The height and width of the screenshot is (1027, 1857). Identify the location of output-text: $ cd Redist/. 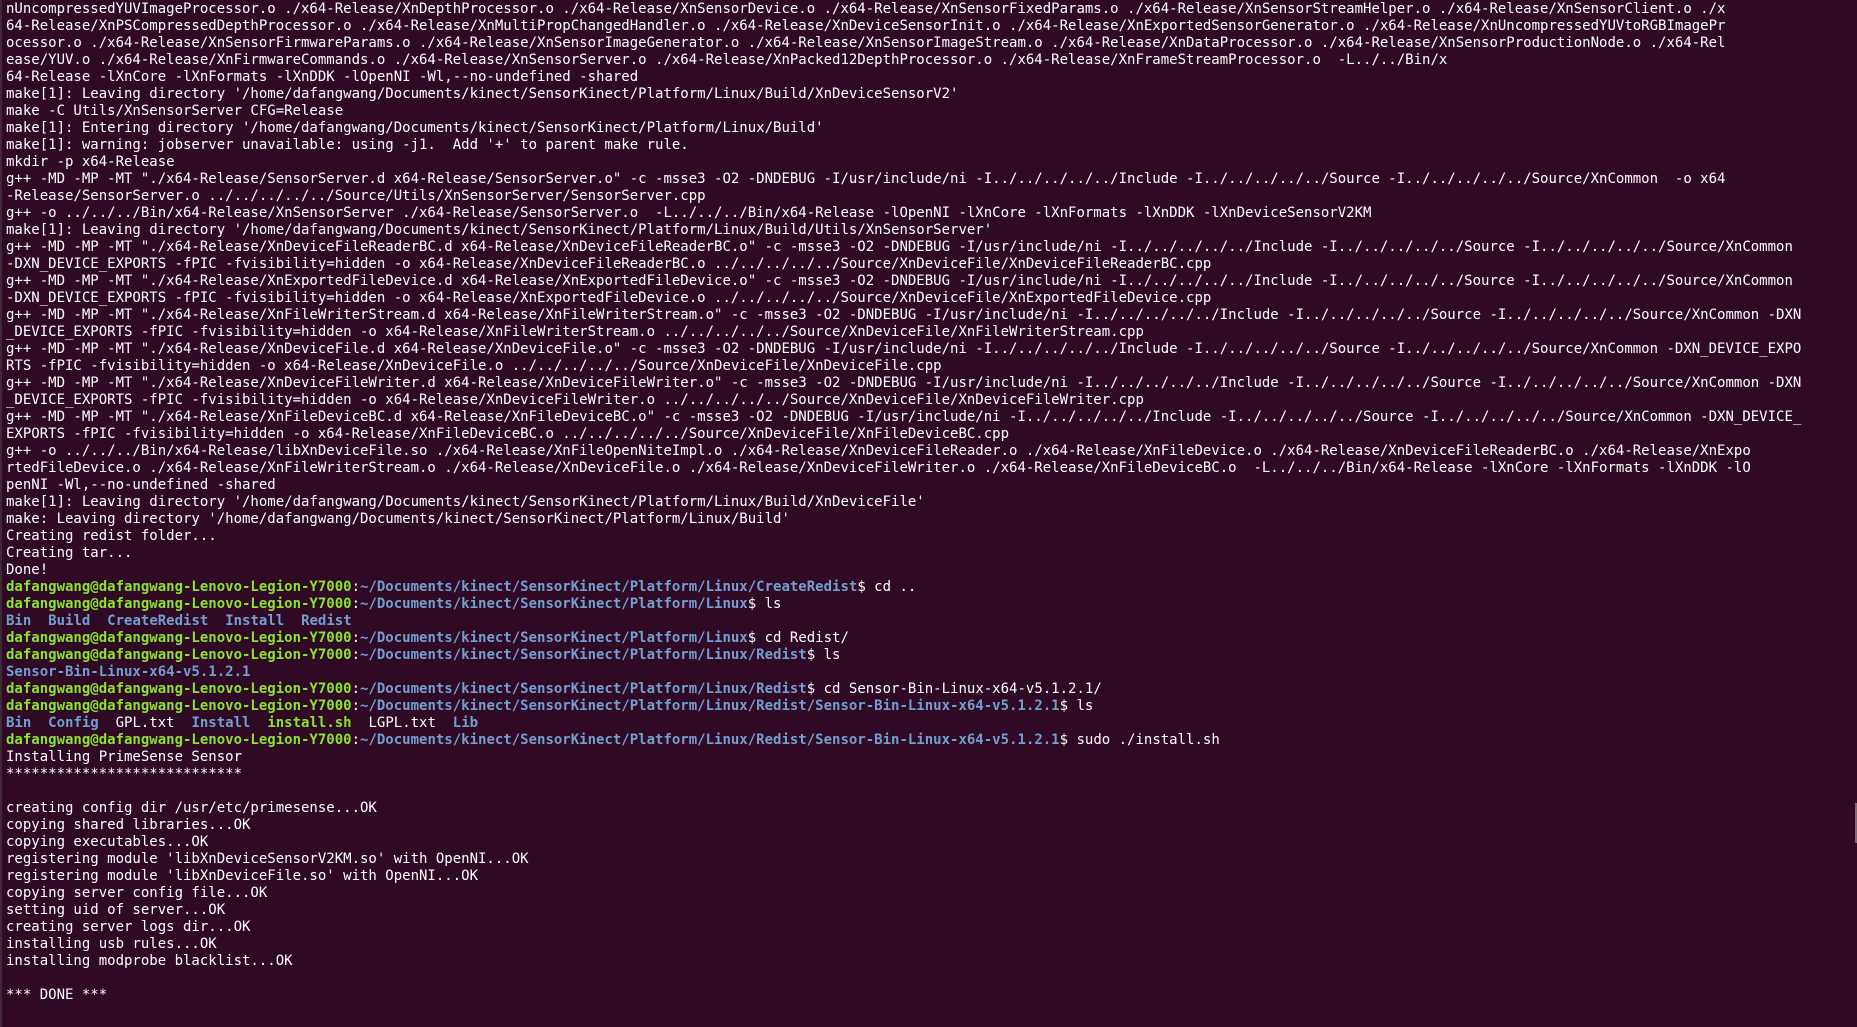
(798, 638).